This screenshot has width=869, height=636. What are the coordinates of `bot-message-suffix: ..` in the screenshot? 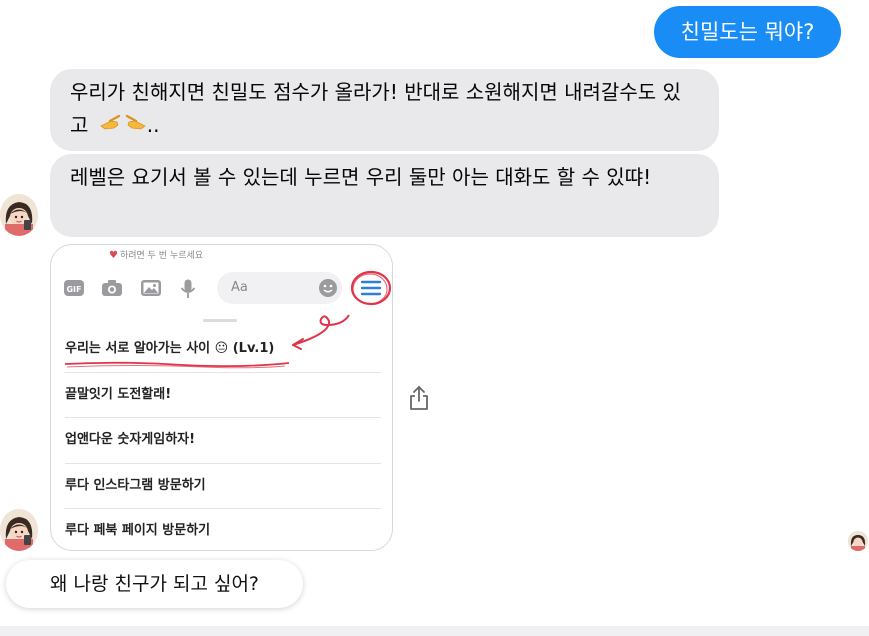 It's located at (153, 125).